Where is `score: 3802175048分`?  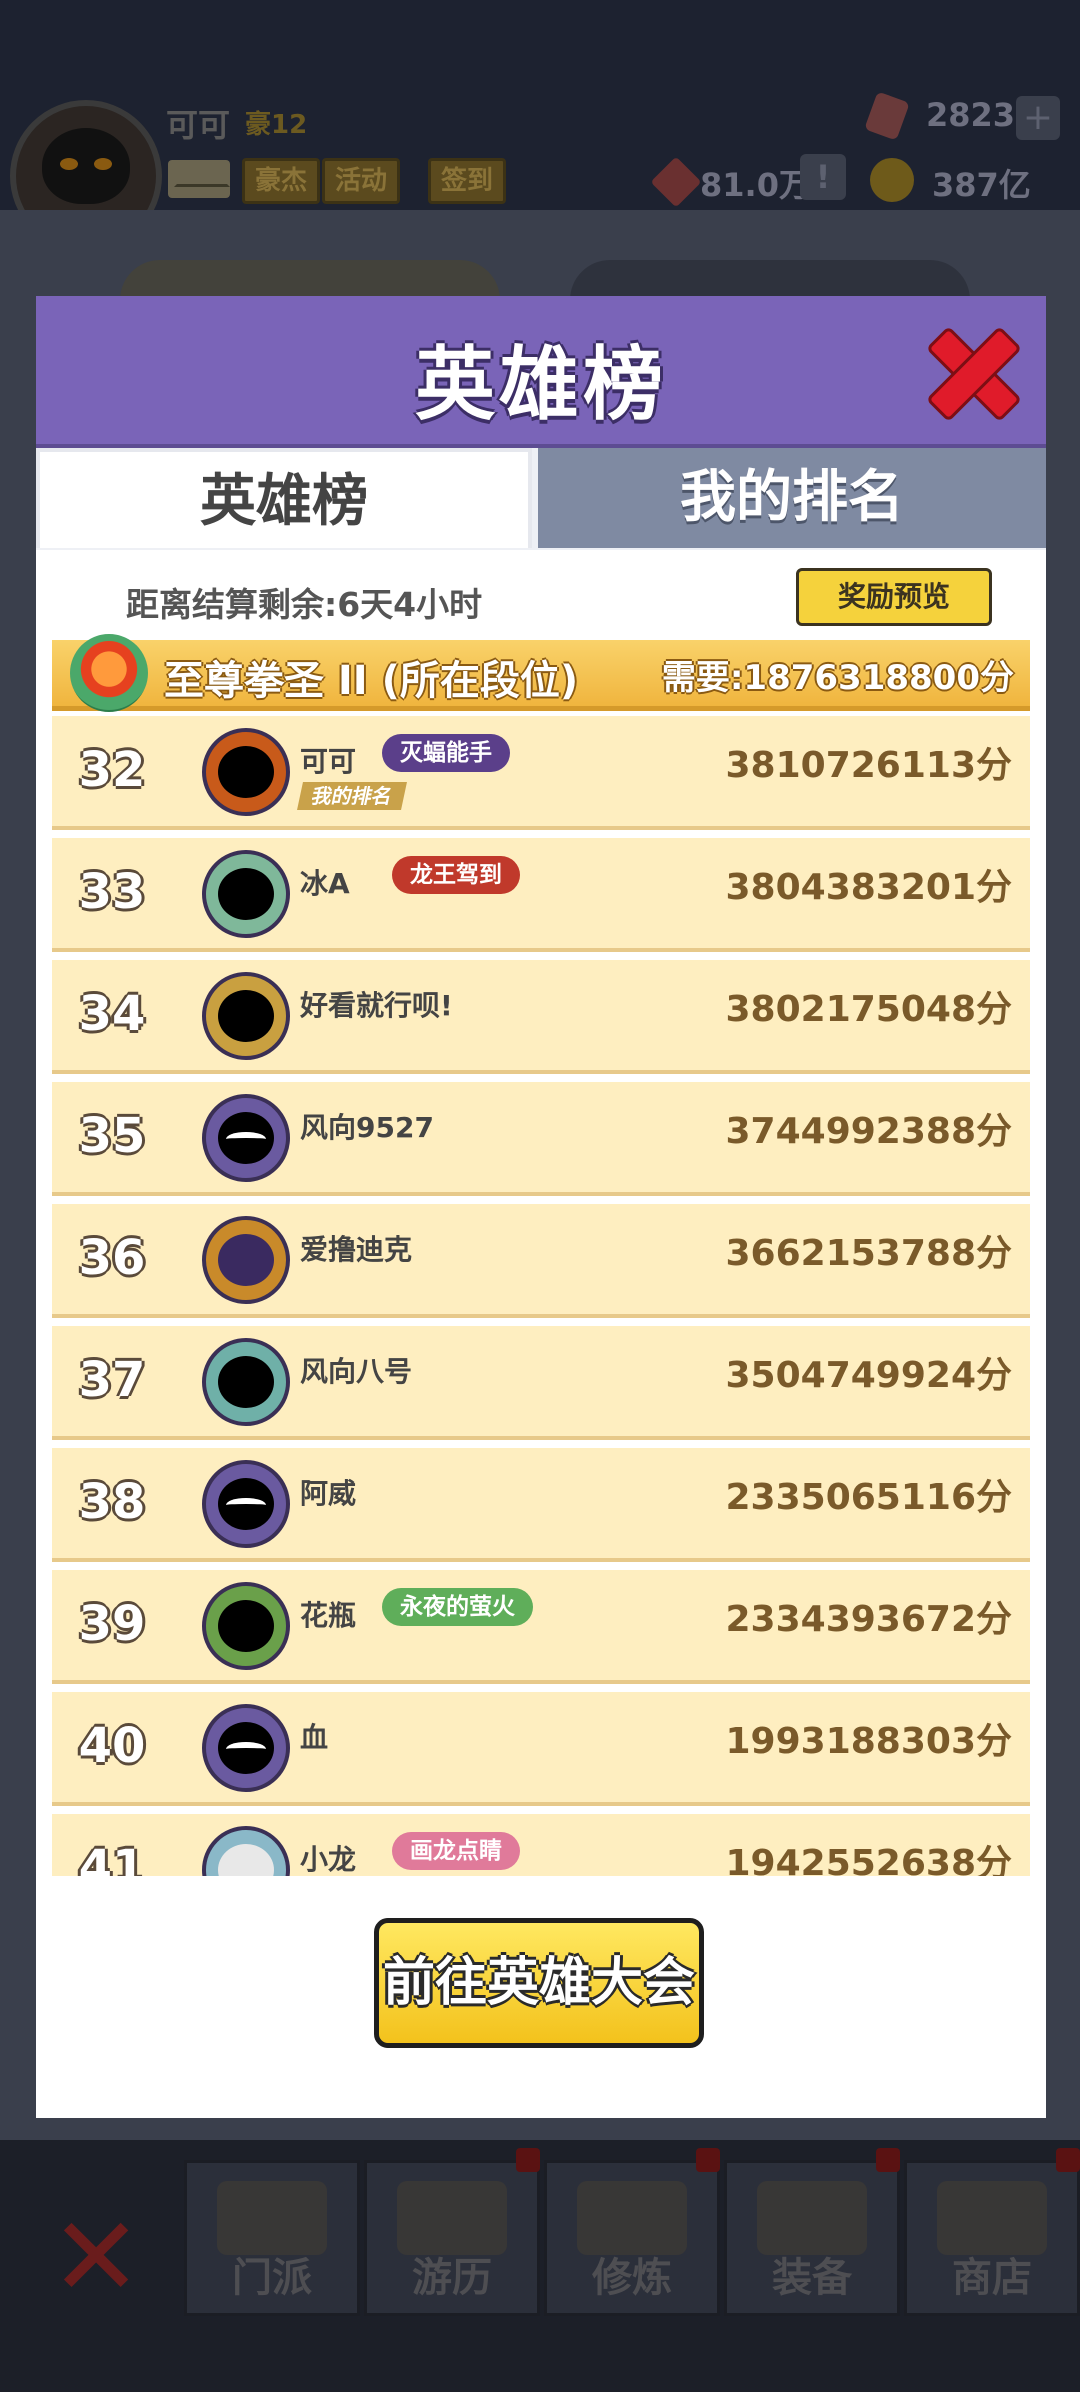
score: 3802175048分 is located at coordinates (869, 1009).